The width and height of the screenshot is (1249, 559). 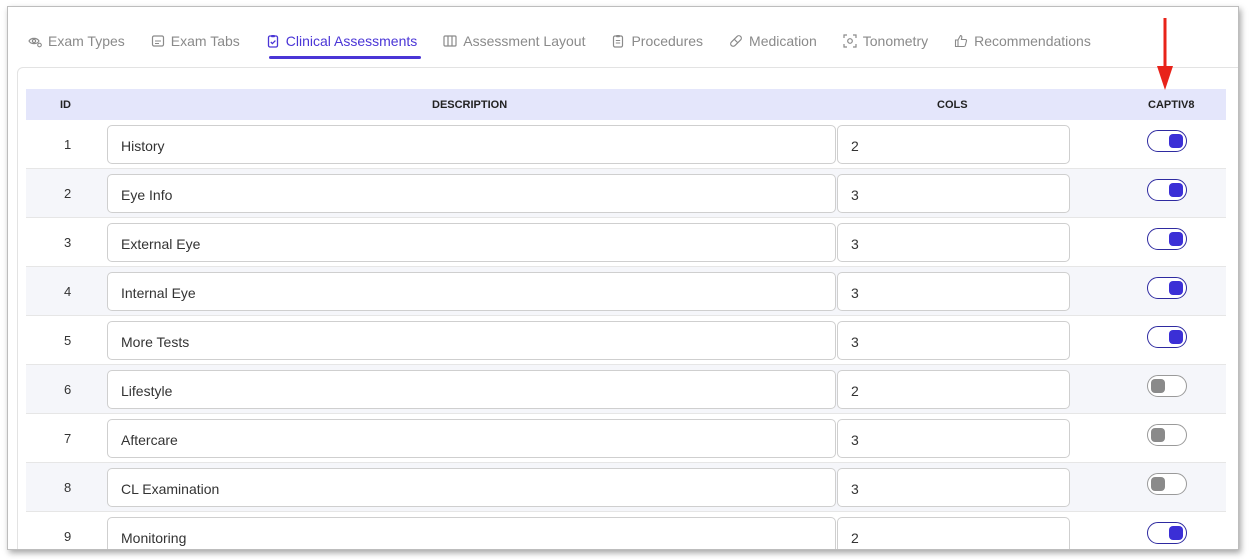 I want to click on row-id: 3, so click(x=68, y=242).